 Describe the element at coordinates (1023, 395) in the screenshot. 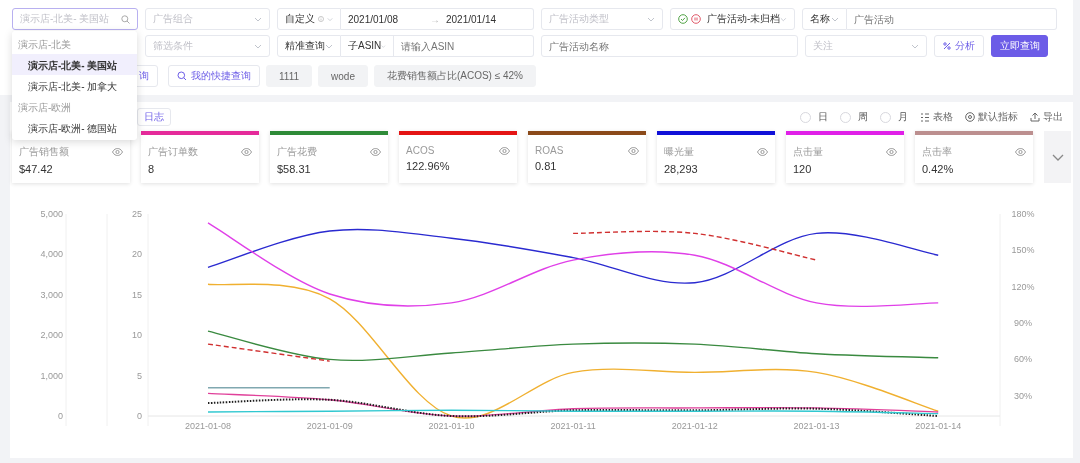

I see `axis-label: 30%` at that location.